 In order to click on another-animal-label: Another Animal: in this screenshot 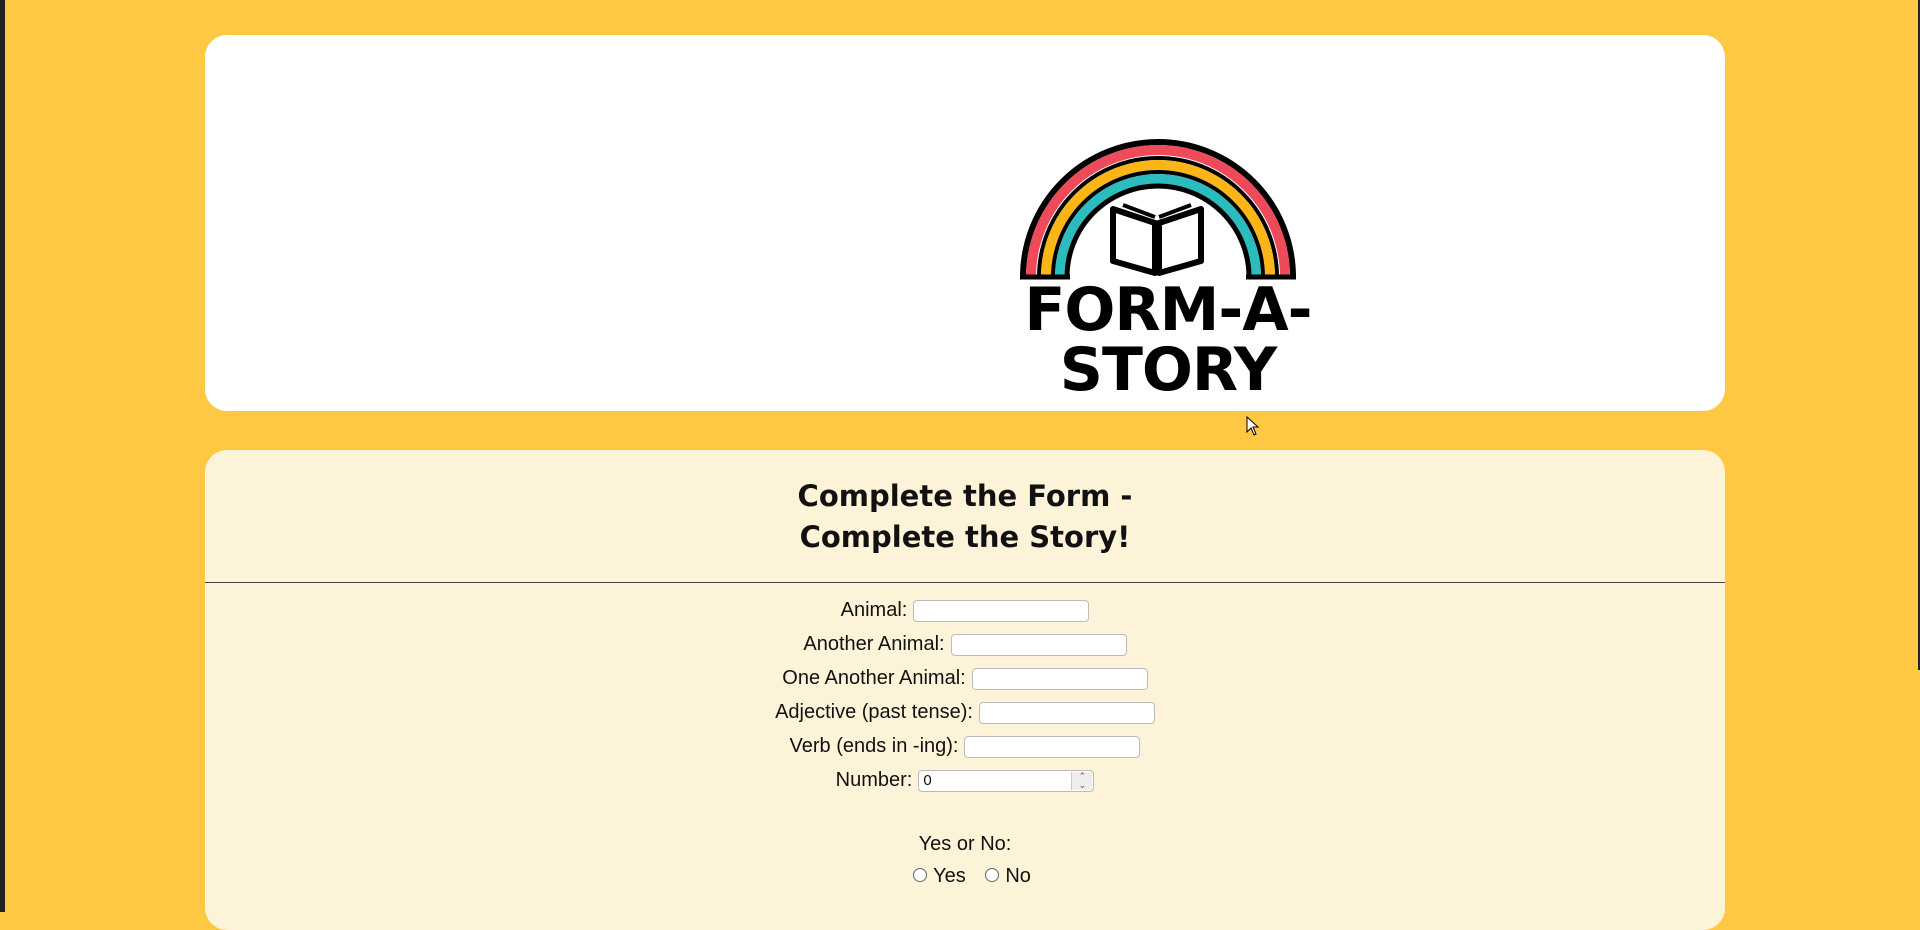, I will do `click(874, 644)`.